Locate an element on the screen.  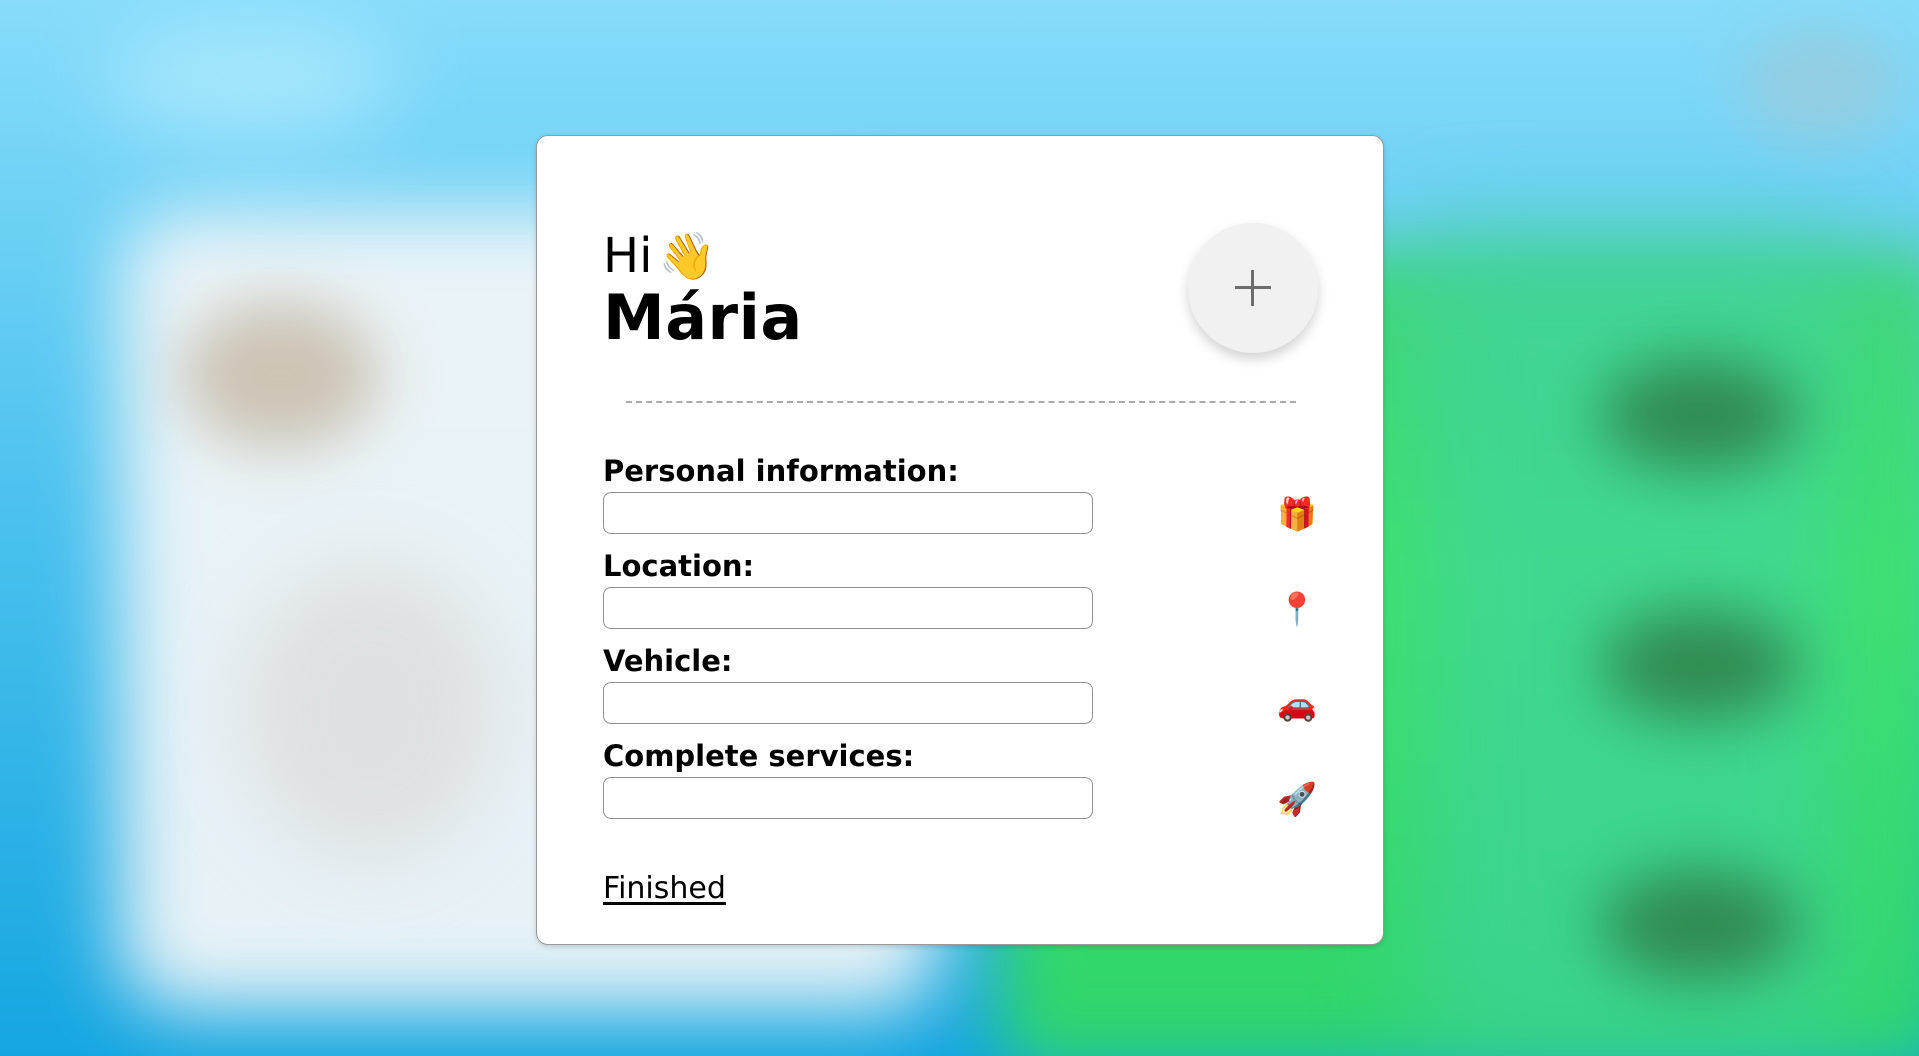
user-name: Mária is located at coordinates (703, 317).